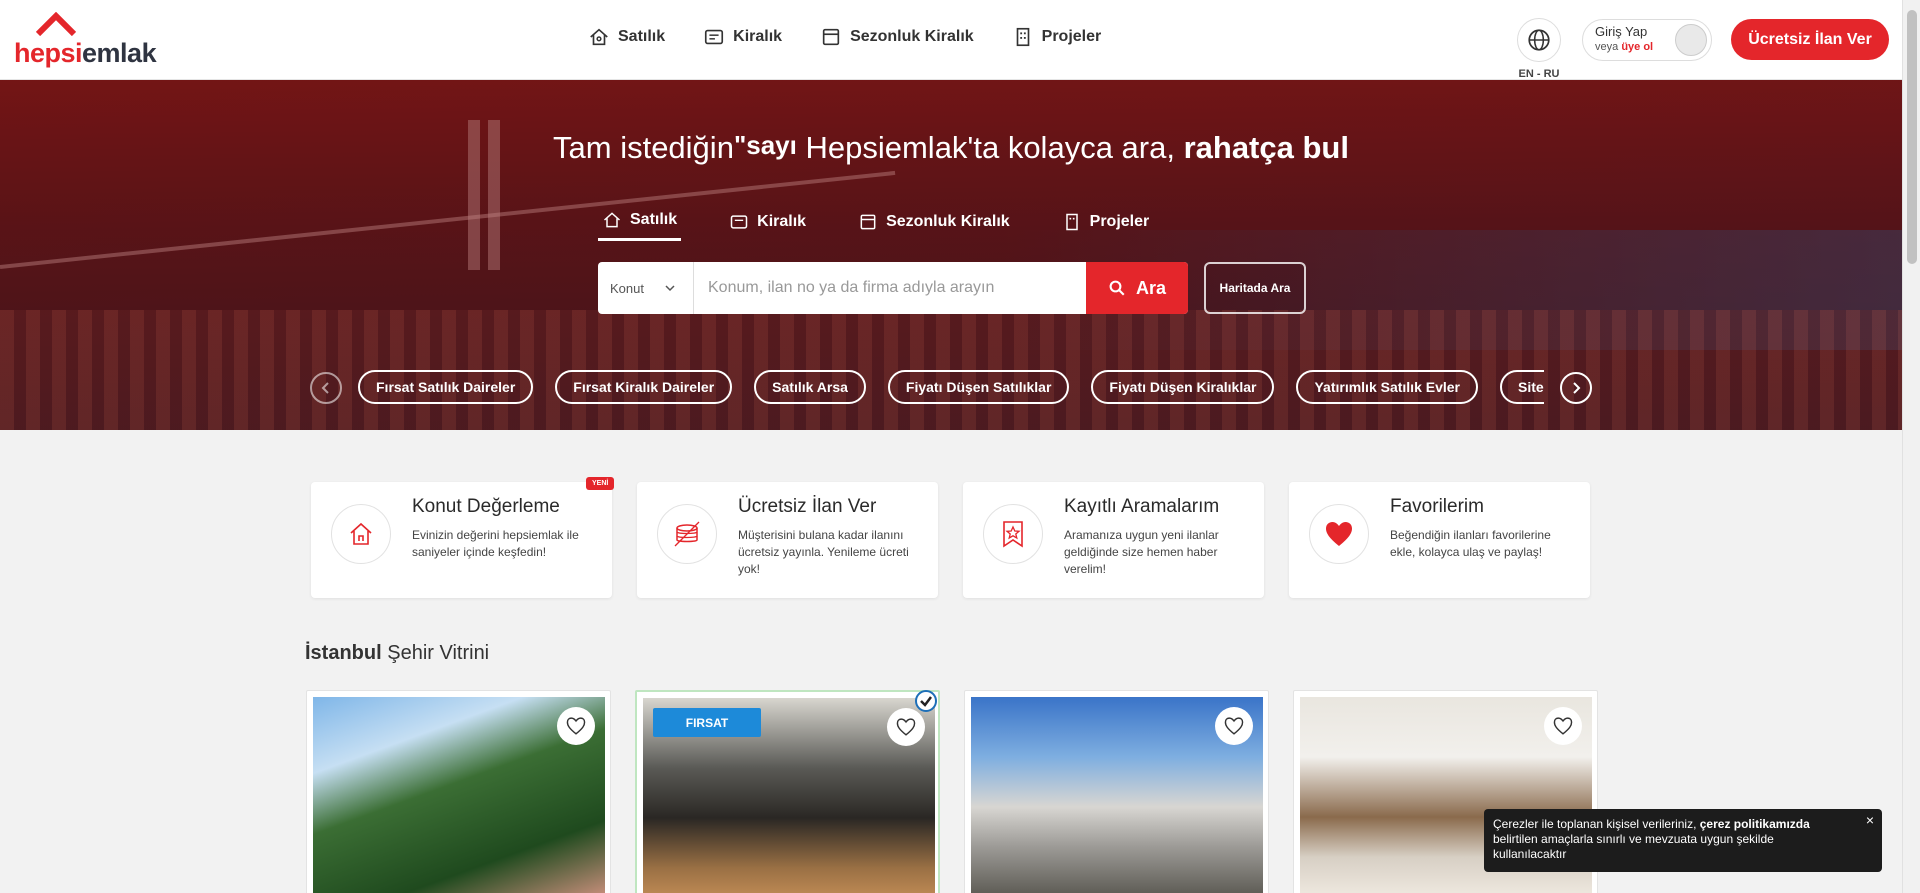 The image size is (1920, 893). Describe the element at coordinates (48, 53) in the screenshot. I see `logo-text-hepsi: hepsi` at that location.